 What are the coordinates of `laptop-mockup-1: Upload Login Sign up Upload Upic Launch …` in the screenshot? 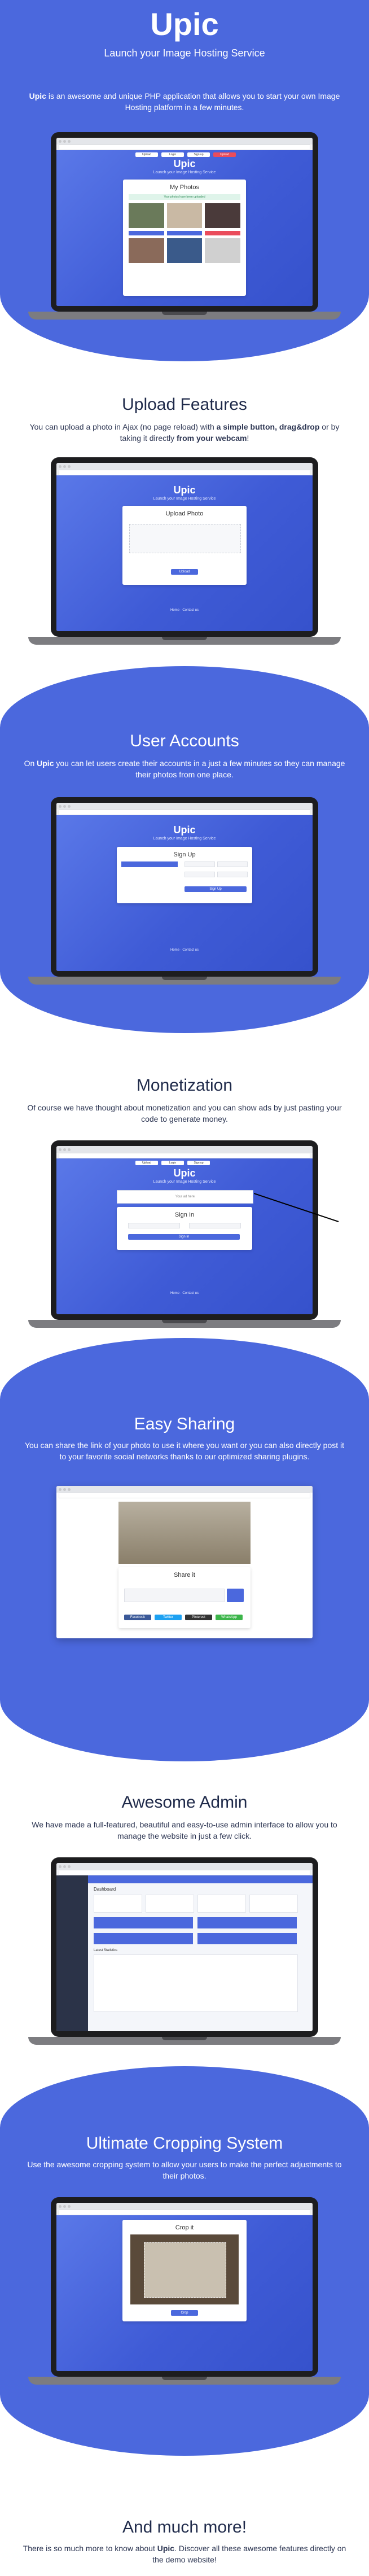 It's located at (184, 228).